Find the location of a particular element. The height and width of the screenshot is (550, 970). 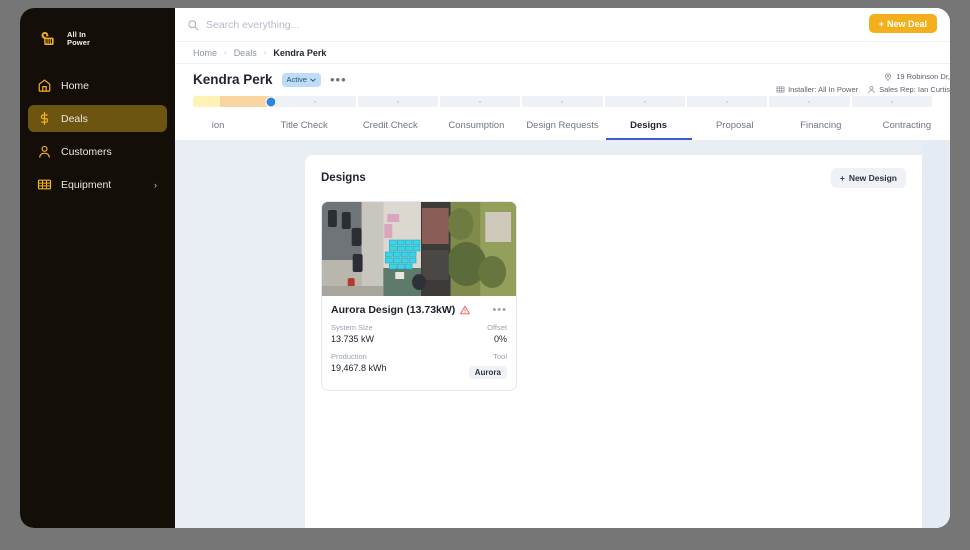

production-value: 19,467.8 kWh is located at coordinates (359, 368).